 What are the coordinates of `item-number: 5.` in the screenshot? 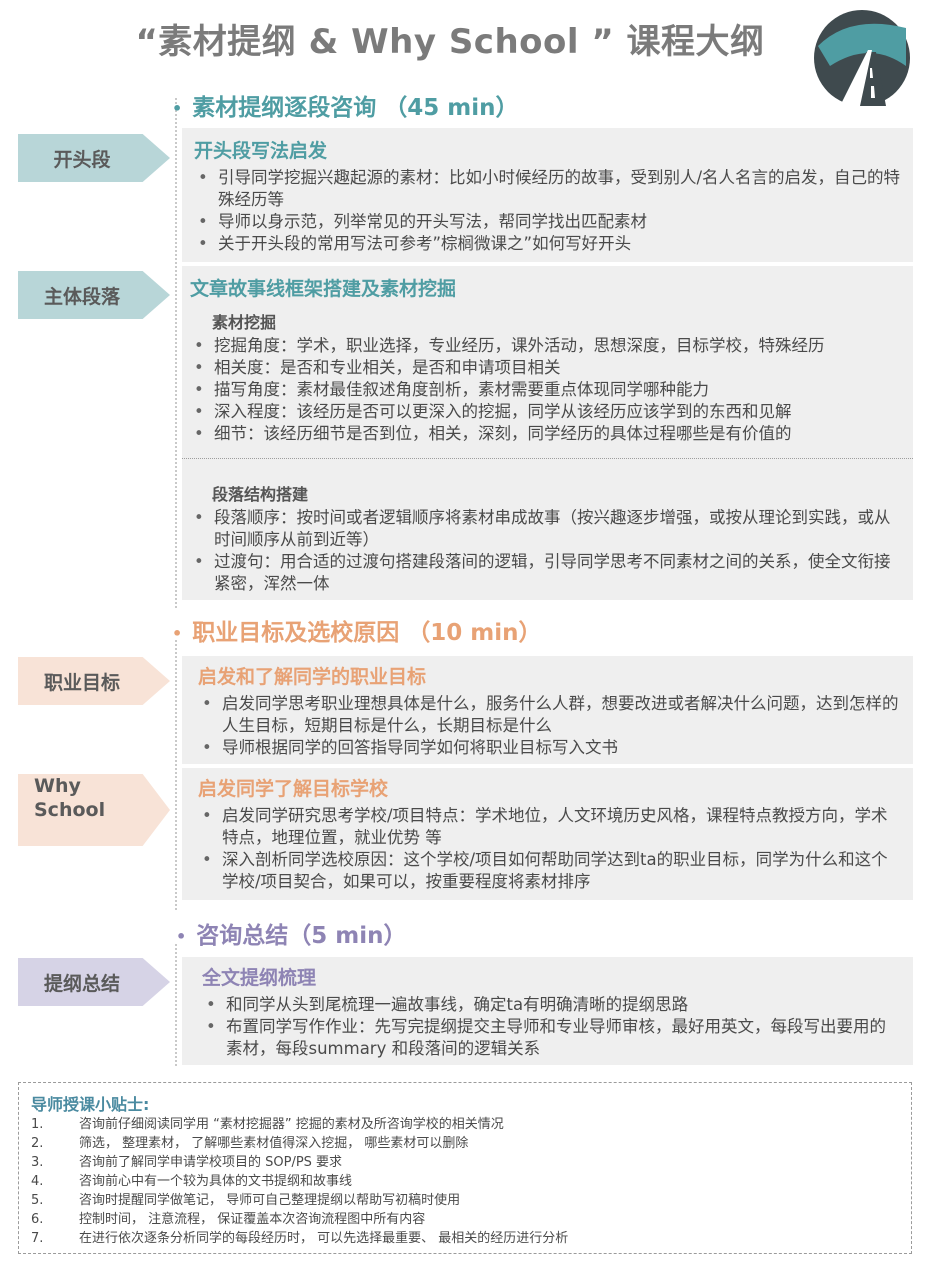 It's located at (37, 1200).